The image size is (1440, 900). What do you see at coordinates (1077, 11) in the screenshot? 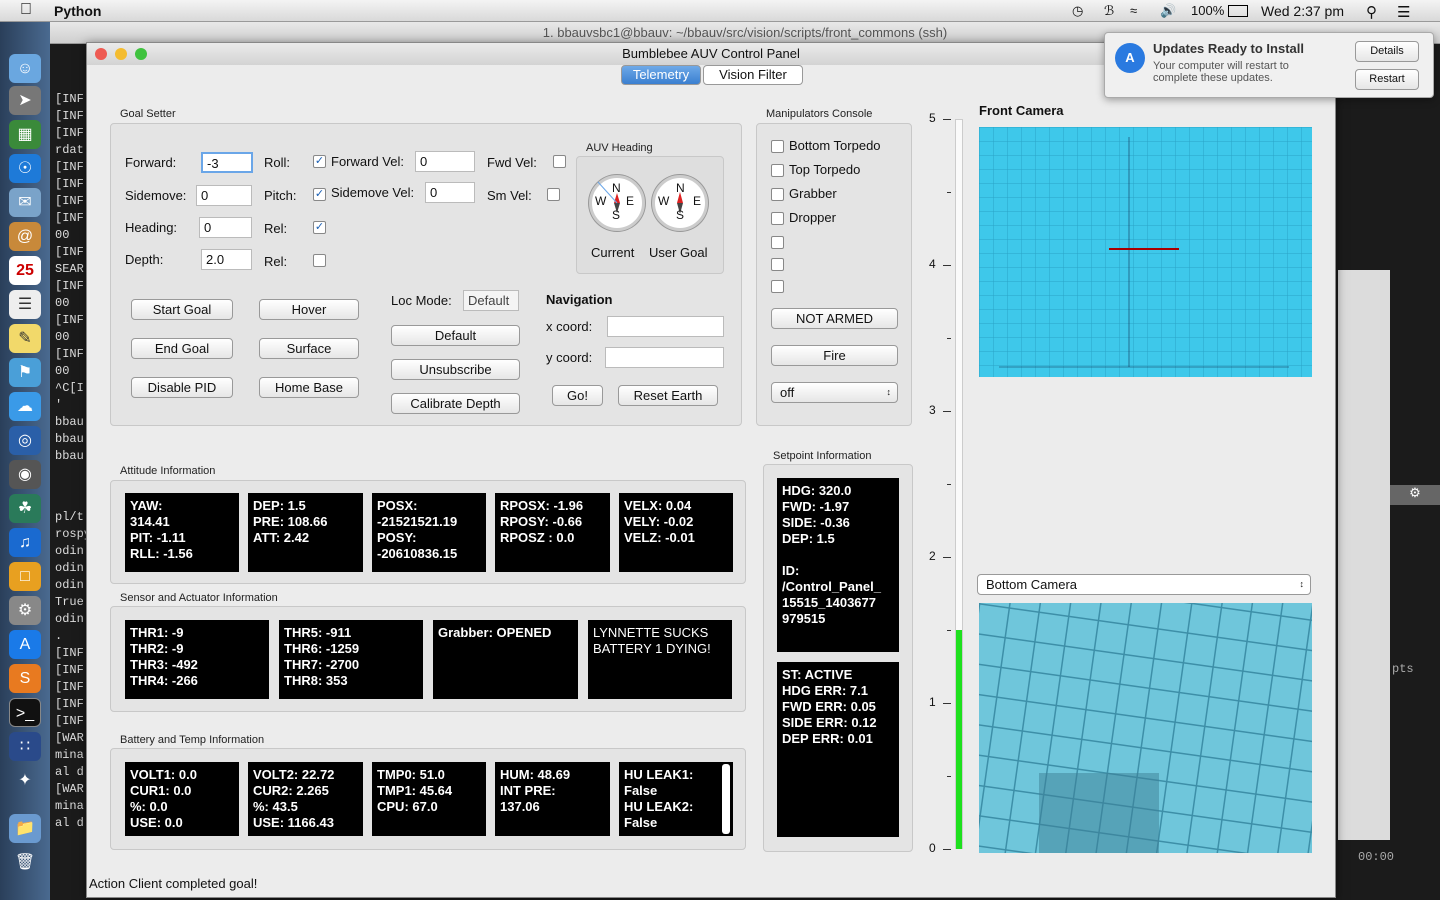
I see `time-machine-icon: ◷` at bounding box center [1077, 11].